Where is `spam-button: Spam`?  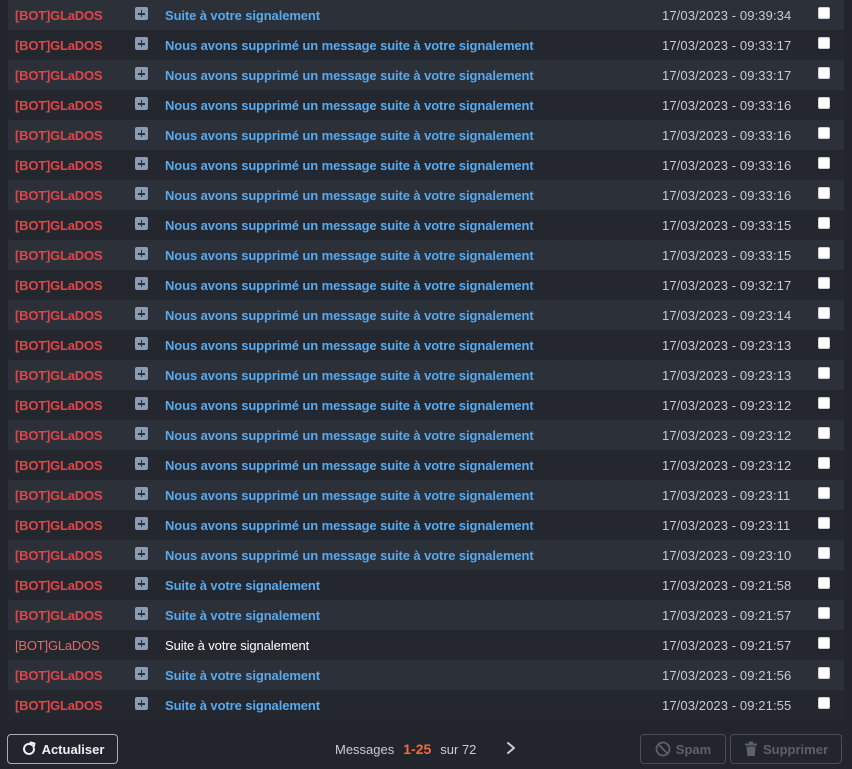 spam-button: Spam is located at coordinates (683, 749).